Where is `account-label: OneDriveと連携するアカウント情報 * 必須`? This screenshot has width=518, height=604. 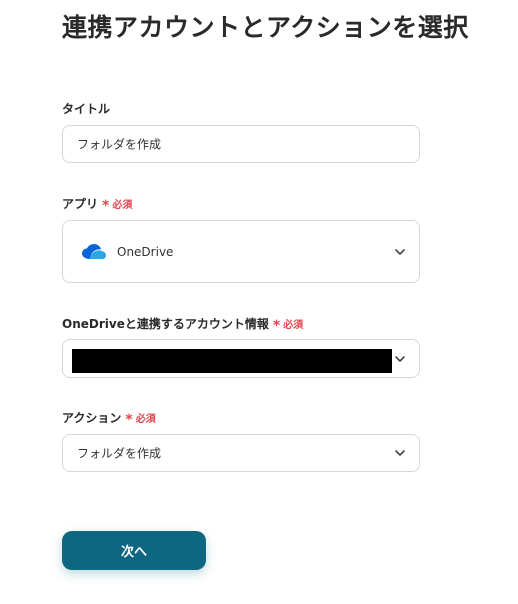
account-label: OneDriveと連携するアカウント情報 * 必須 is located at coordinates (183, 324).